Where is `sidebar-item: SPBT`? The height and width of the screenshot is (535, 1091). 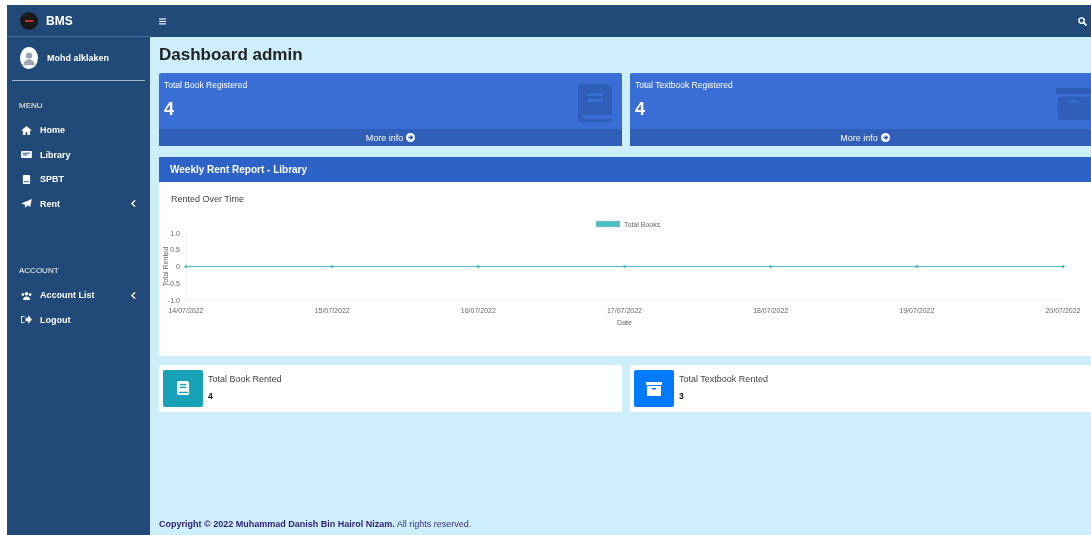 sidebar-item: SPBT is located at coordinates (78, 179).